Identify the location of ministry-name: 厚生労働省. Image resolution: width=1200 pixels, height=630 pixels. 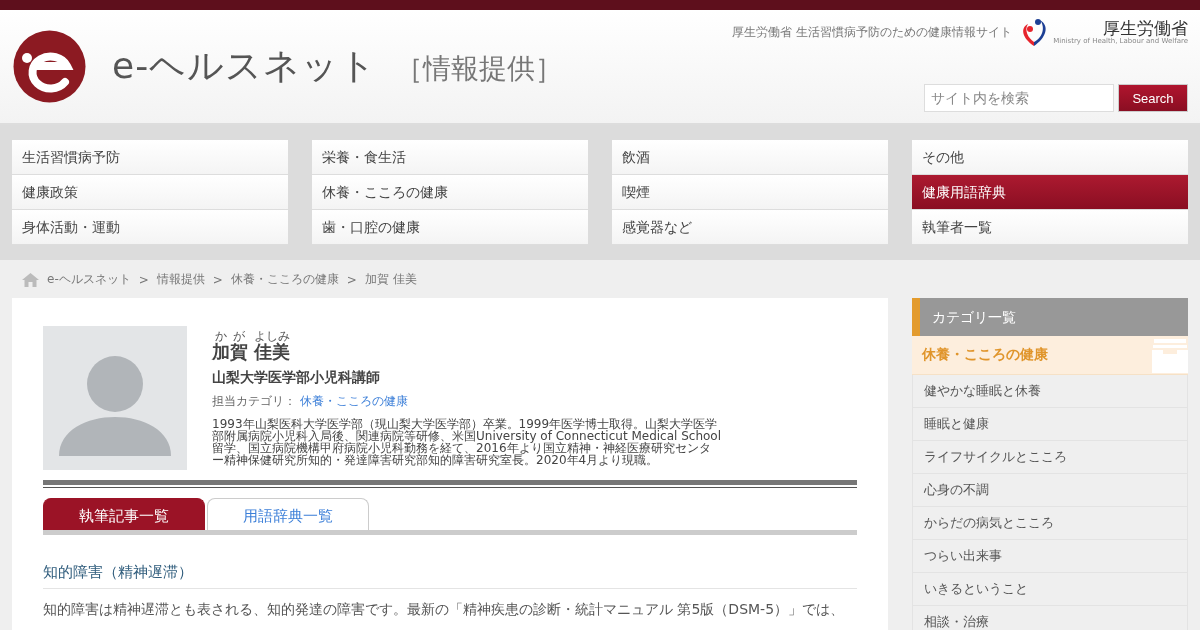
(1145, 28).